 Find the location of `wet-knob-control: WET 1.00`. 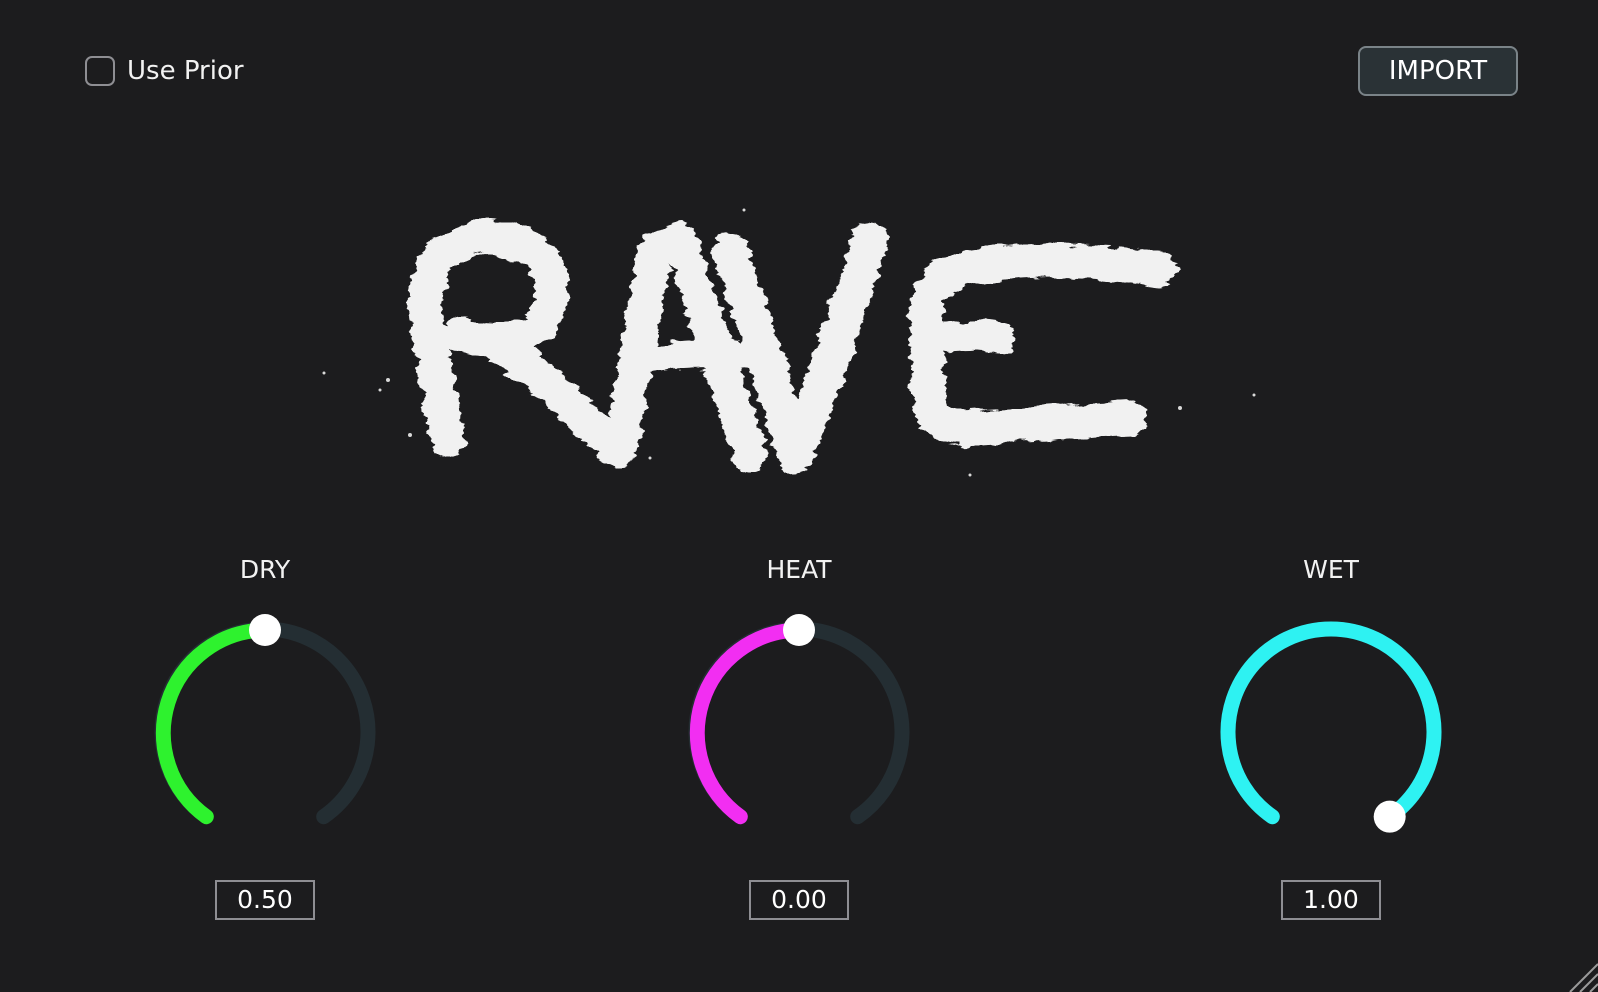

wet-knob-control: WET 1.00 is located at coordinates (1331, 735).